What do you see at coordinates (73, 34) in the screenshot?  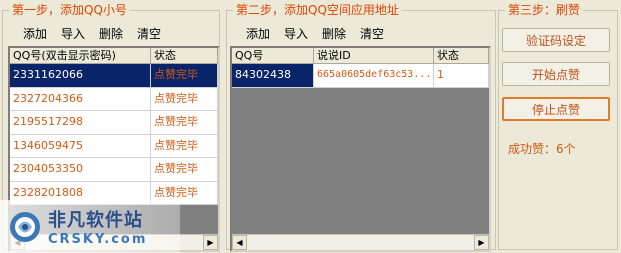 I see `step1-import-button: 导入` at bounding box center [73, 34].